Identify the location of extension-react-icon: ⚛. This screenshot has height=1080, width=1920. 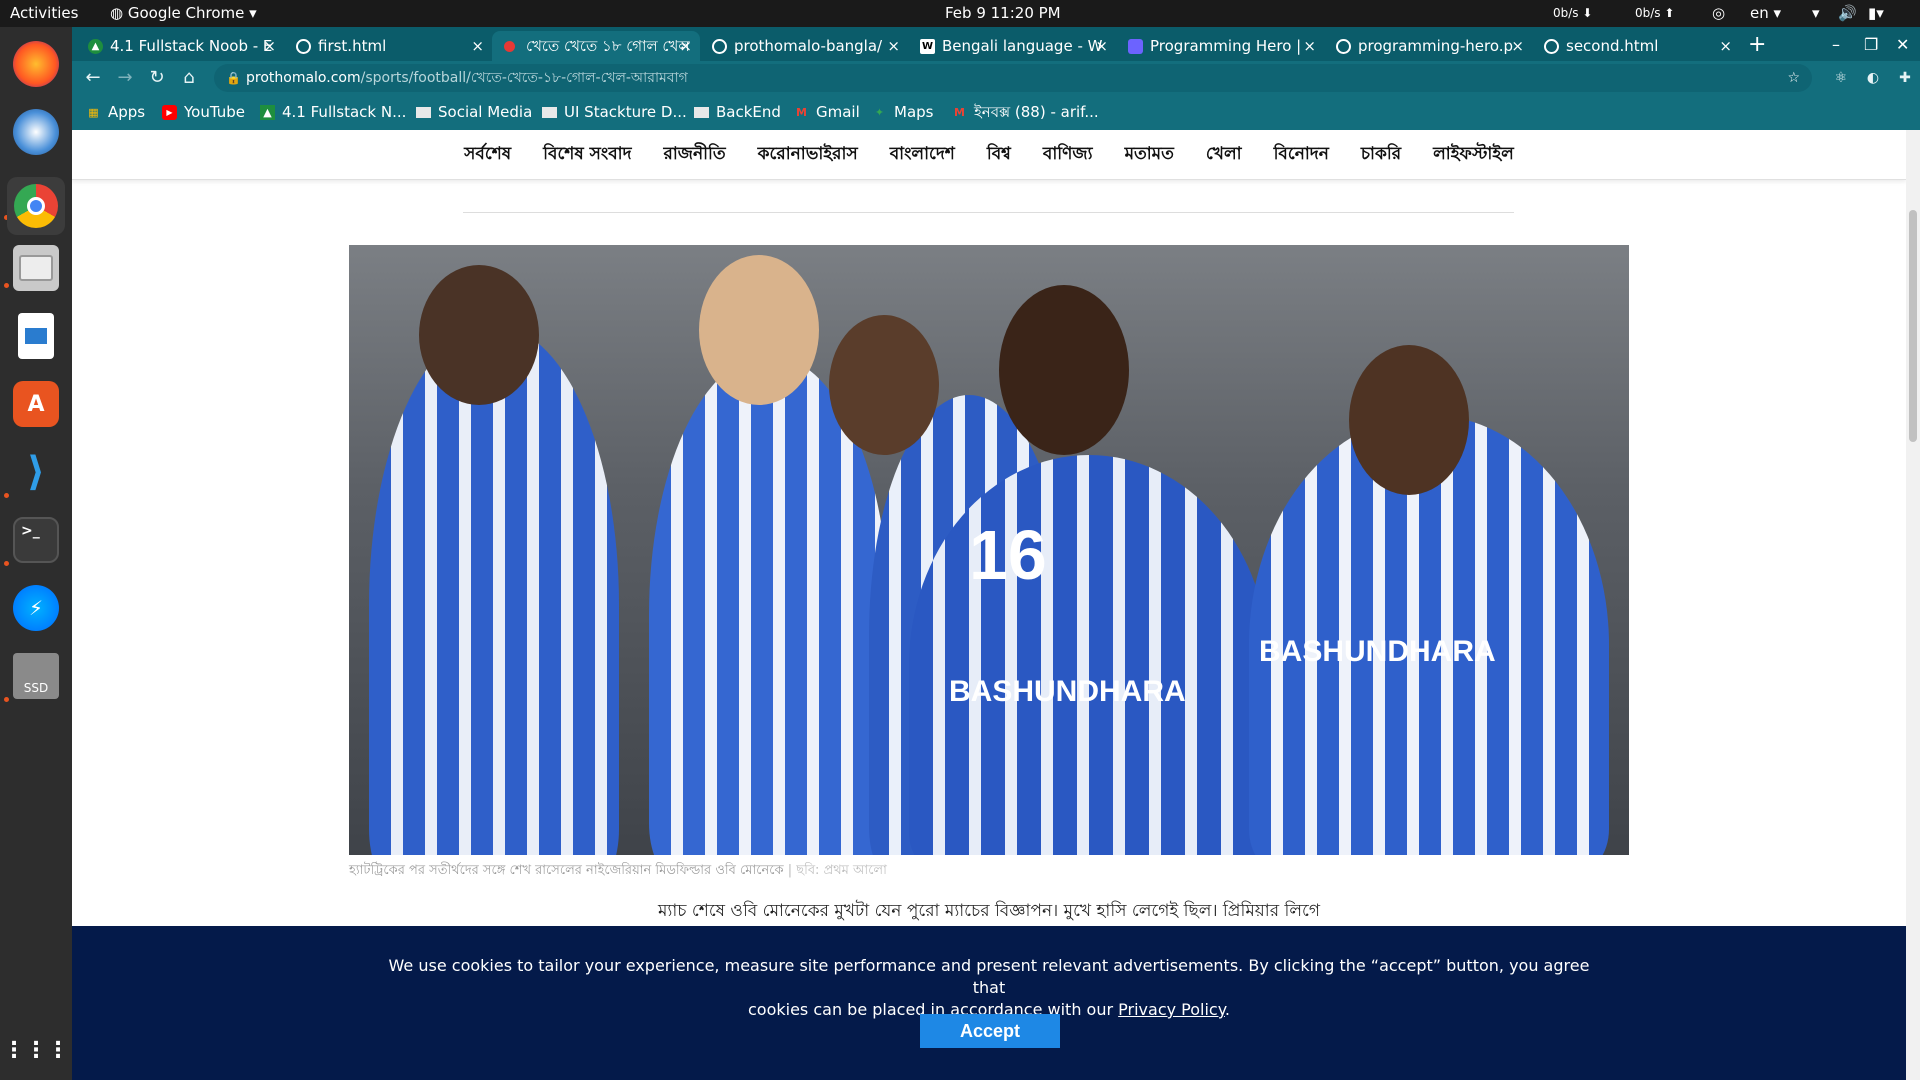
(1841, 78).